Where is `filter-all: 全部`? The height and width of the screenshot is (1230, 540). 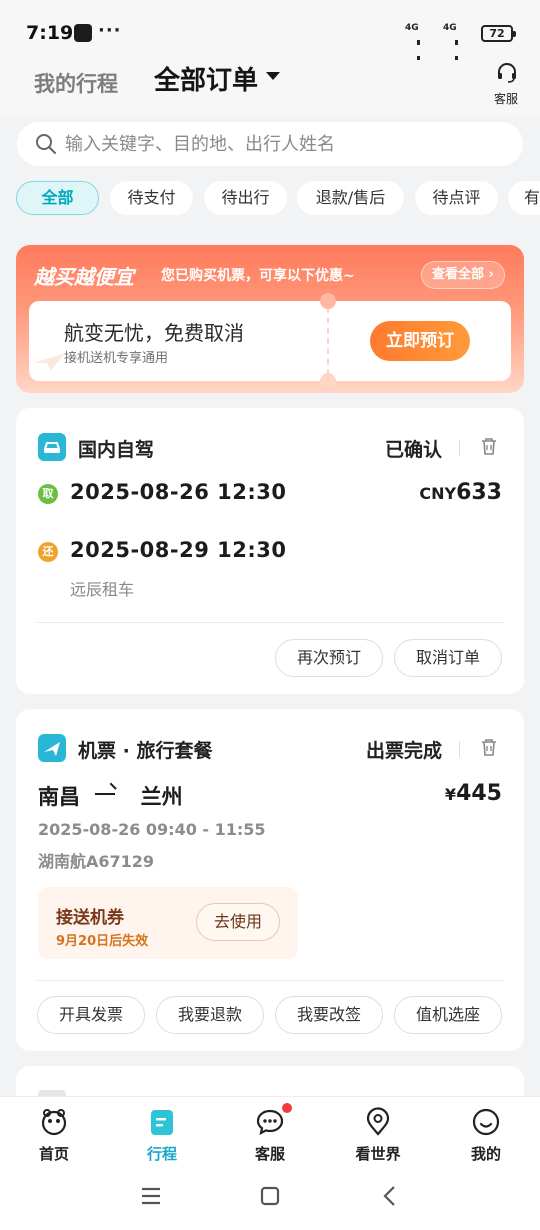 filter-all: 全部 is located at coordinates (57, 198).